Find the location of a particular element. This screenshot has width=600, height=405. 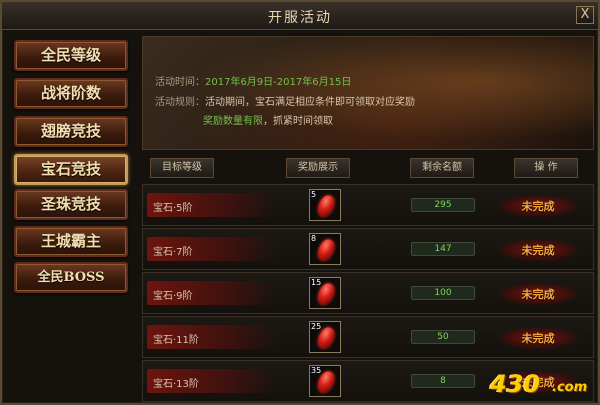

window-title: 开服活动 is located at coordinates (300, 18).